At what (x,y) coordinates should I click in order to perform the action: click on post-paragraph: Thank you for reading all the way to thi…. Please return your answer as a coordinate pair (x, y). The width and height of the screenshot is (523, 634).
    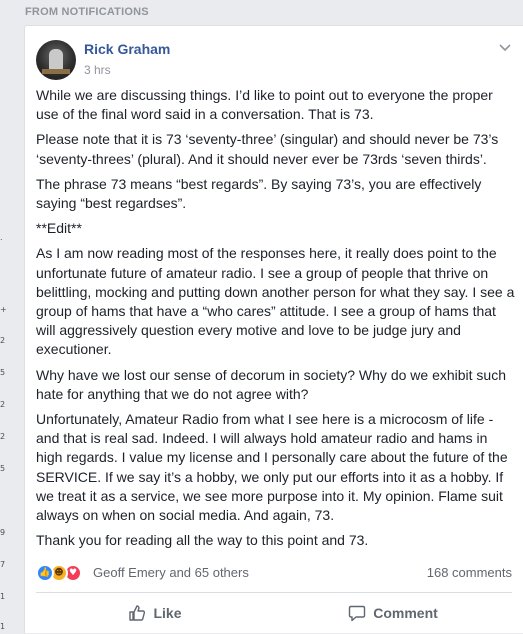
    Looking at the image, I should click on (202, 540).